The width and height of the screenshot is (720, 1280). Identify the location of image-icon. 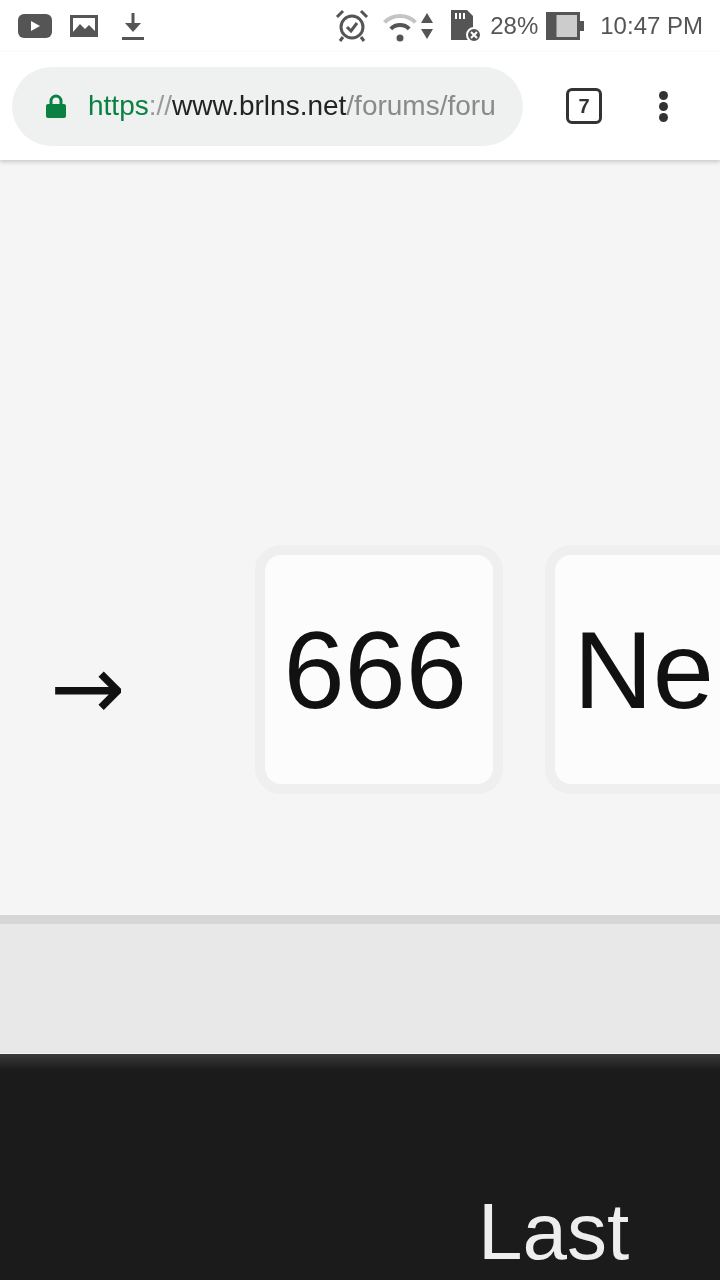
(84, 26).